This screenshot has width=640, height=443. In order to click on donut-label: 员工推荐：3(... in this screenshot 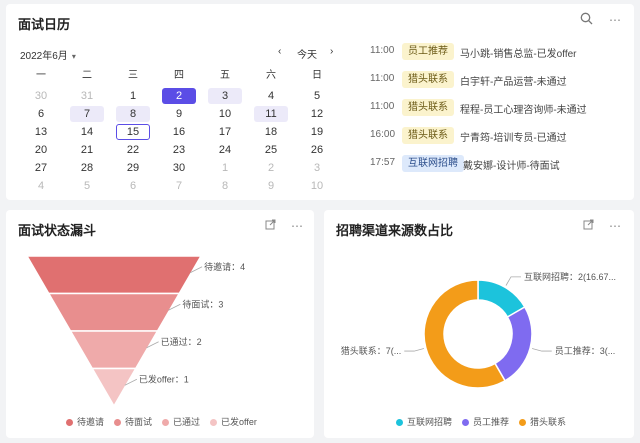, I will do `click(585, 350)`.